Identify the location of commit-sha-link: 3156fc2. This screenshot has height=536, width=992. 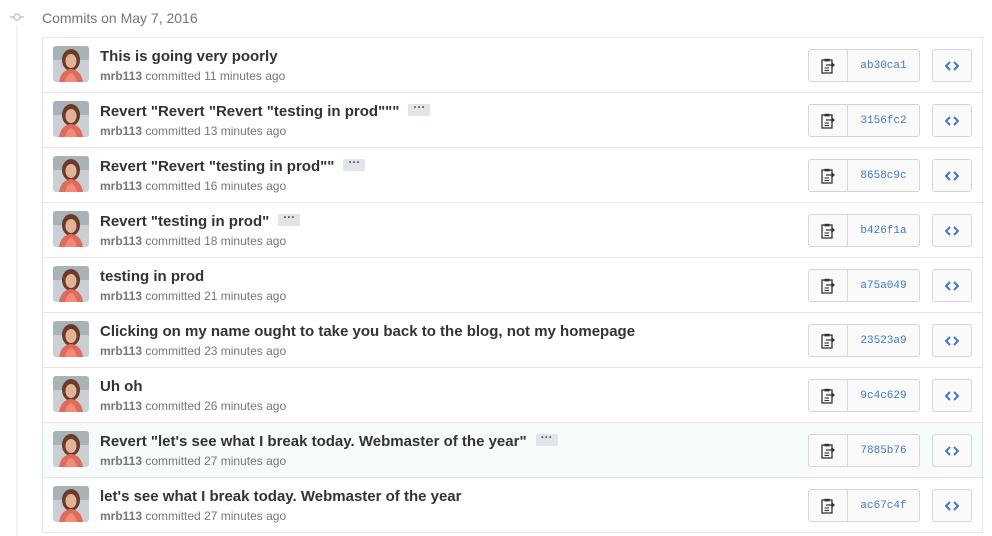
(884, 120).